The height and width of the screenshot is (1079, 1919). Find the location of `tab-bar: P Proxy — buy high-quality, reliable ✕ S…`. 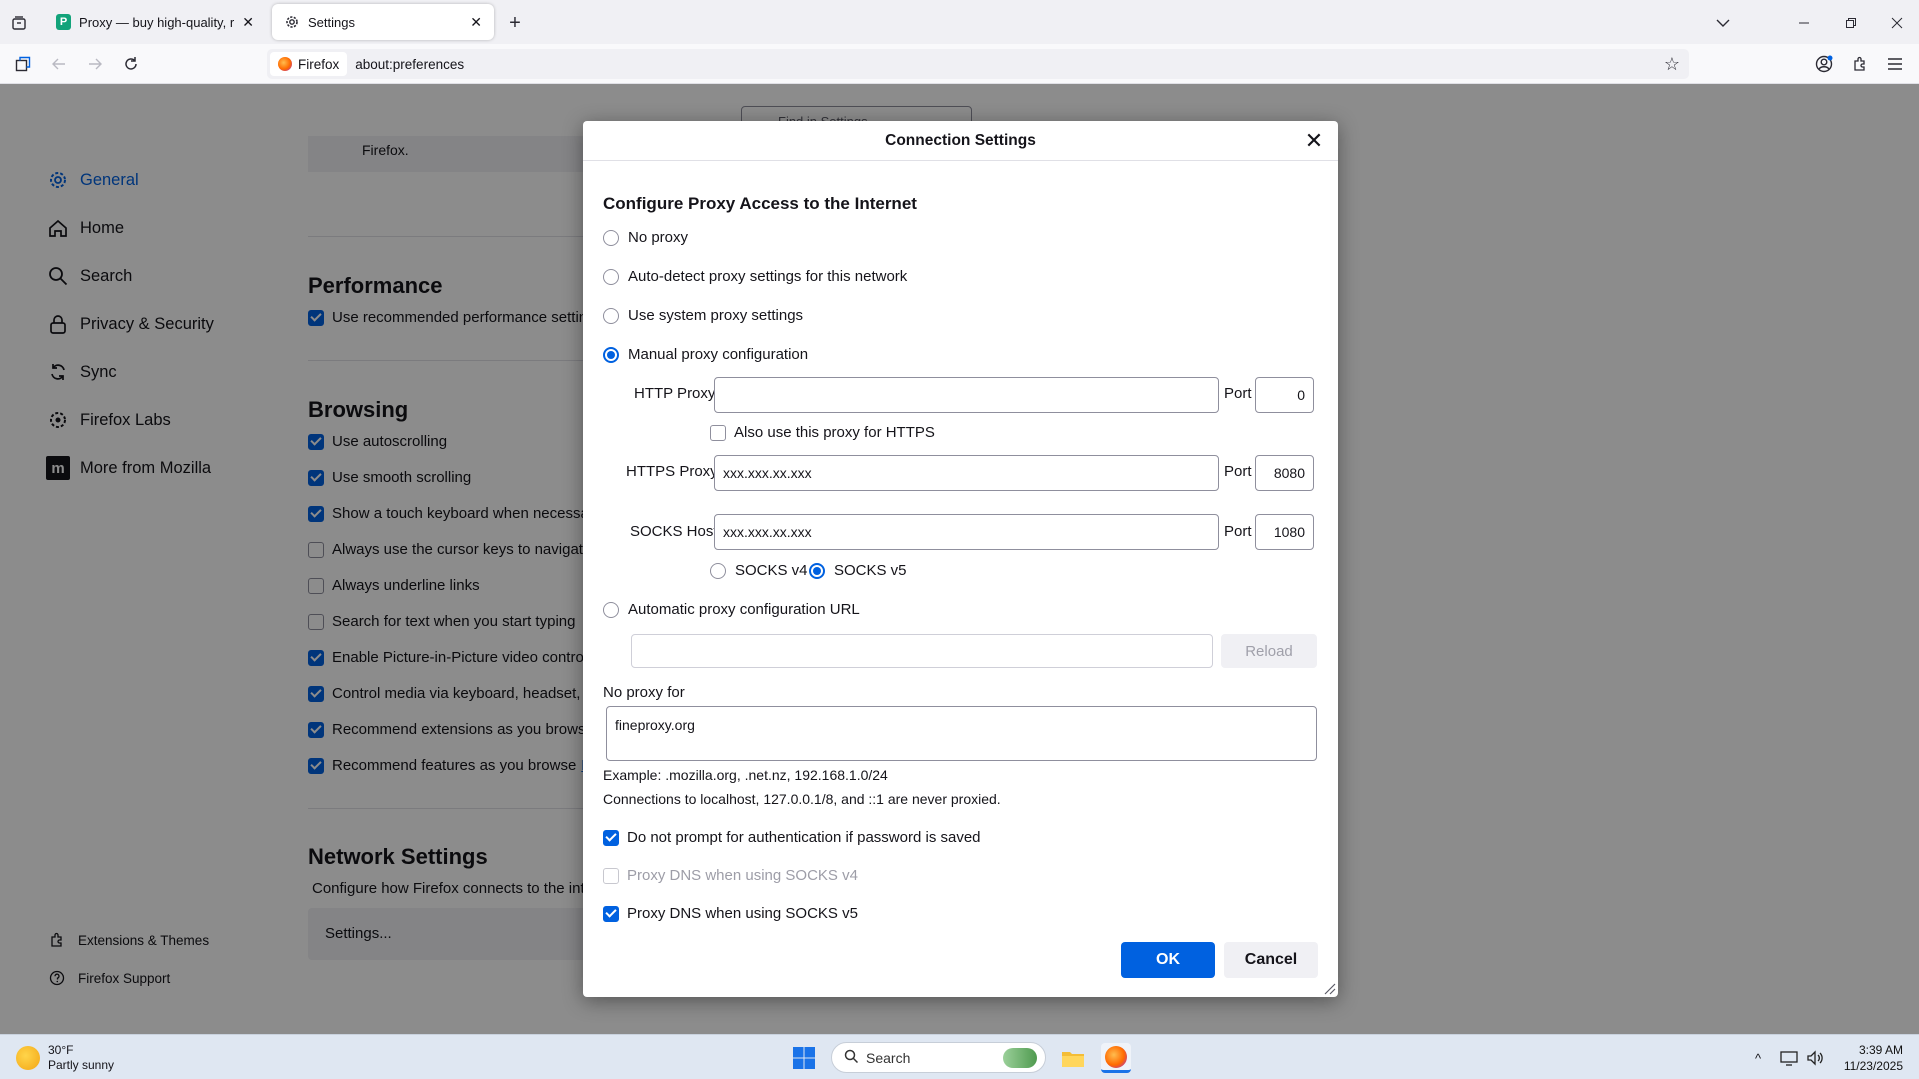

tab-bar: P Proxy — buy high-quality, reliable ✕ S… is located at coordinates (959, 22).